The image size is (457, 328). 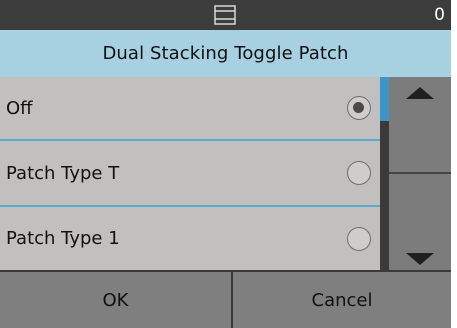 What do you see at coordinates (439, 15) in the screenshot?
I see `status-count: 0` at bounding box center [439, 15].